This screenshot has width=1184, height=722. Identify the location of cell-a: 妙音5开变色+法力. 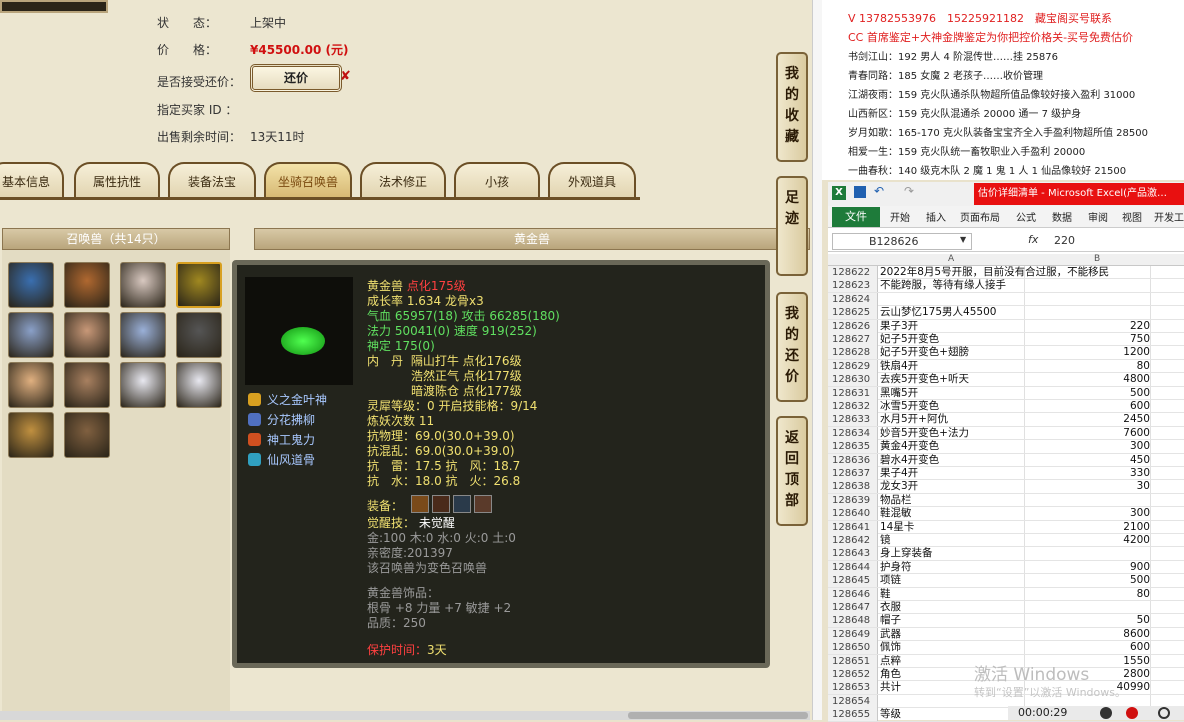
(924, 433).